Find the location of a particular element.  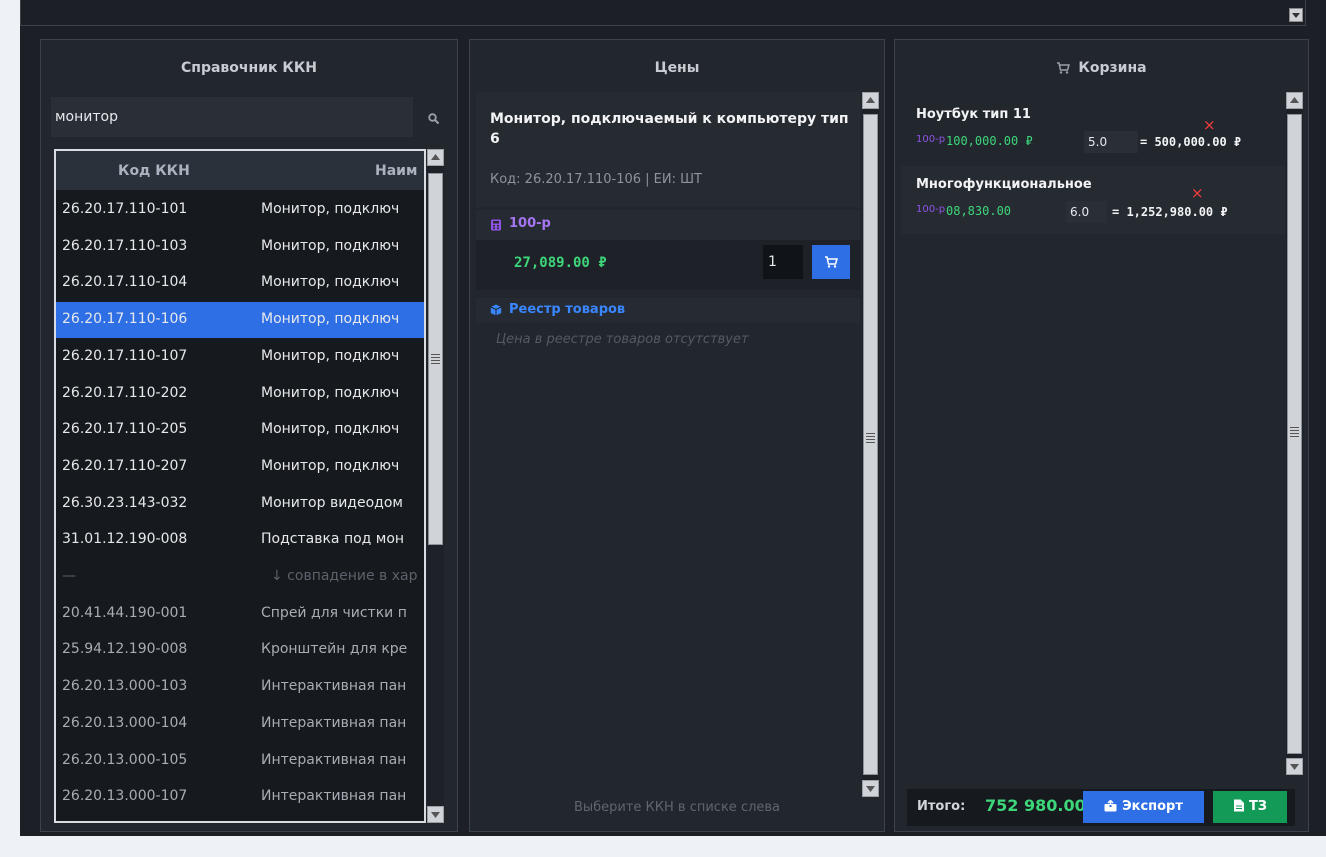

prices-scrollbar is located at coordinates (870, 444).